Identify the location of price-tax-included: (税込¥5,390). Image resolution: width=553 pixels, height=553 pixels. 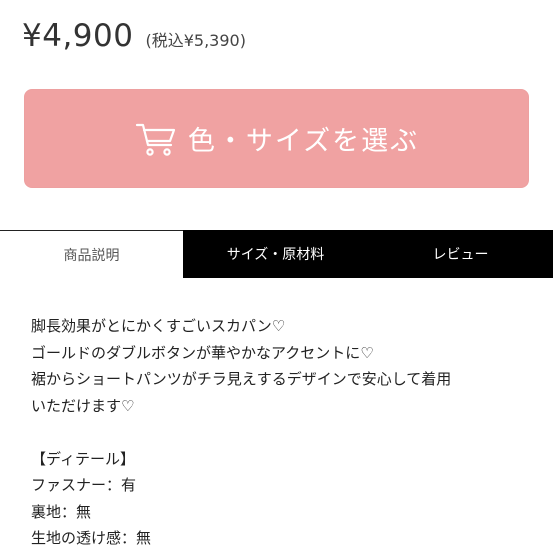
(195, 40).